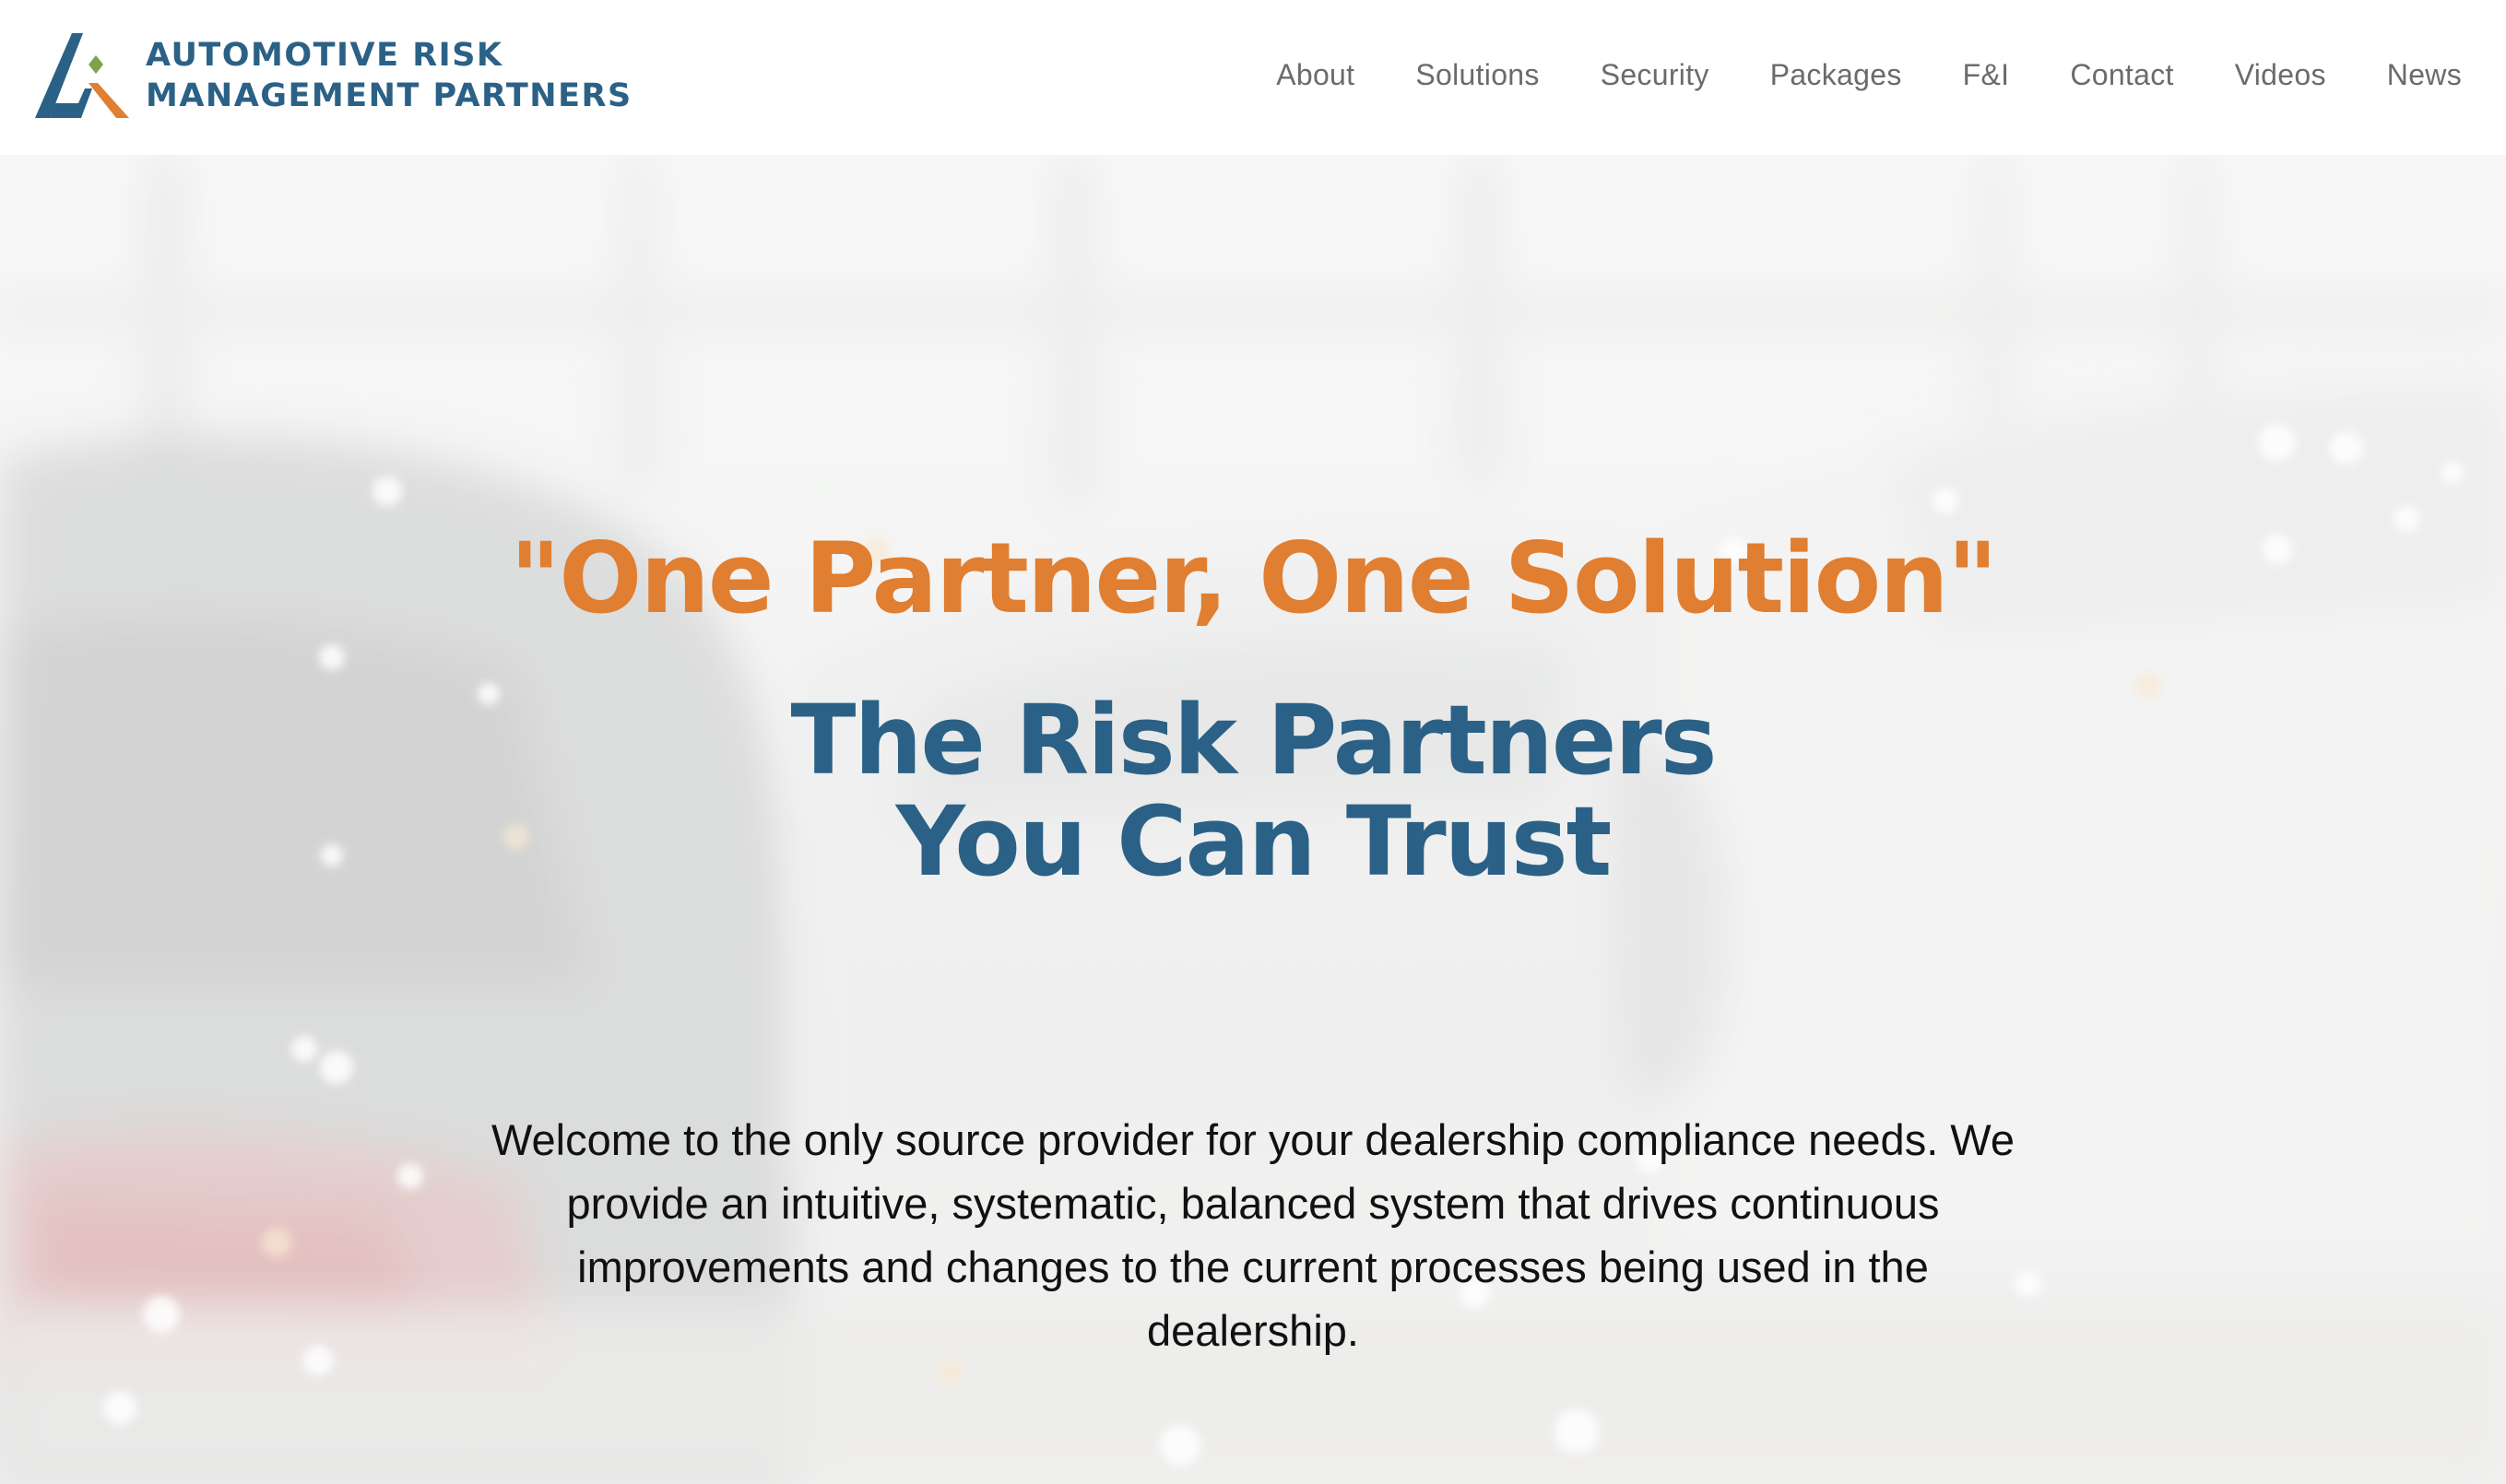 The image size is (2506, 1484). I want to click on nav-news: News, so click(2424, 75).